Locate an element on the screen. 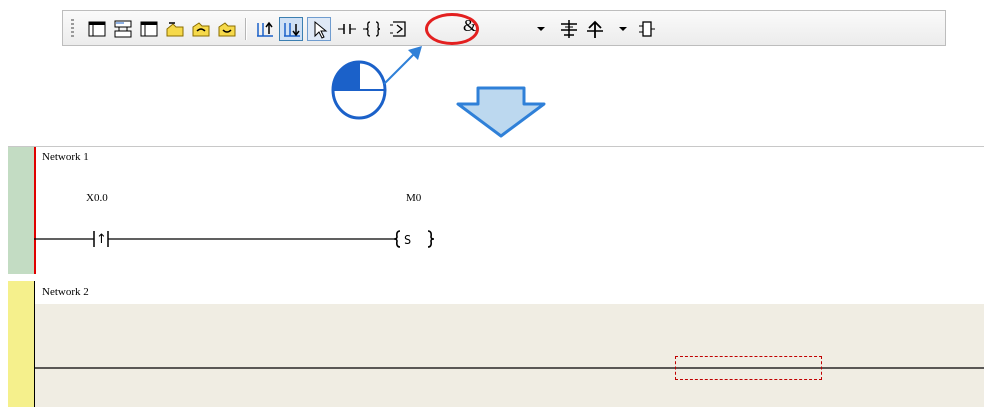 The image size is (984, 407). insert-network-above-button is located at coordinates (265, 29).